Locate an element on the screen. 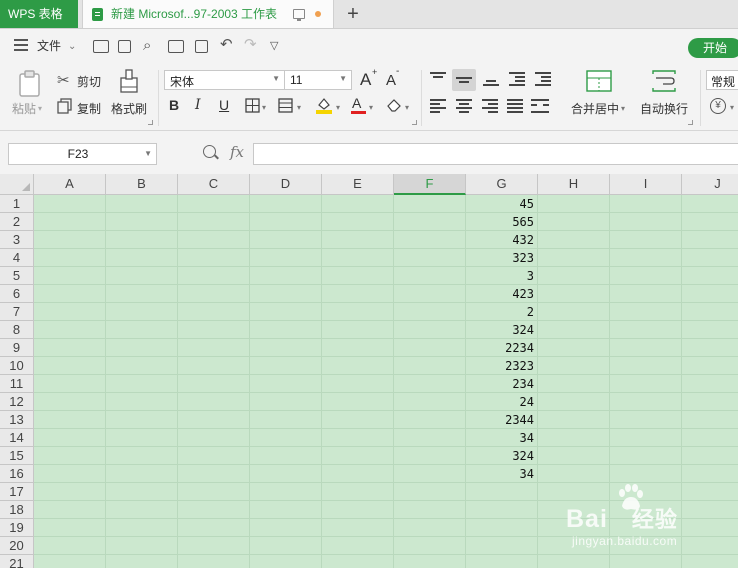 The image size is (738, 568). save-icon is located at coordinates (124, 46).